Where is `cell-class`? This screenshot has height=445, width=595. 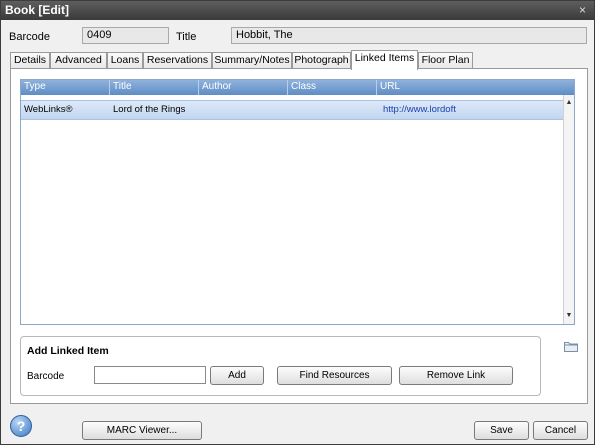
cell-class is located at coordinates (332, 110).